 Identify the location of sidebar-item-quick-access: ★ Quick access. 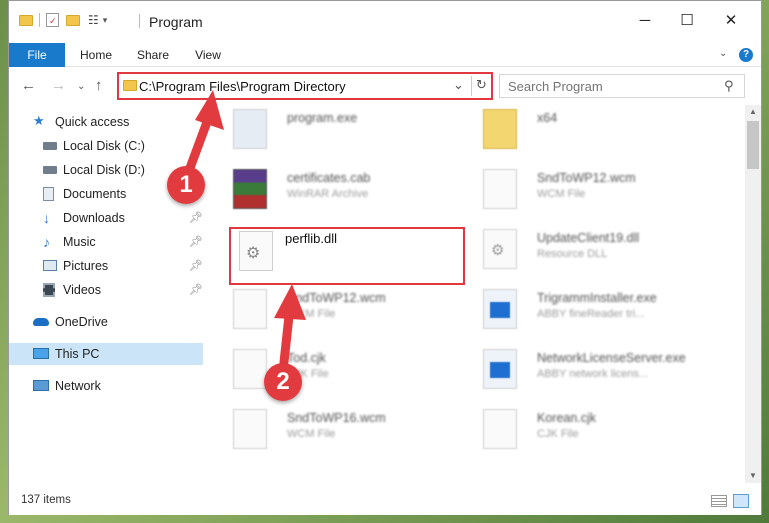
(106, 122).